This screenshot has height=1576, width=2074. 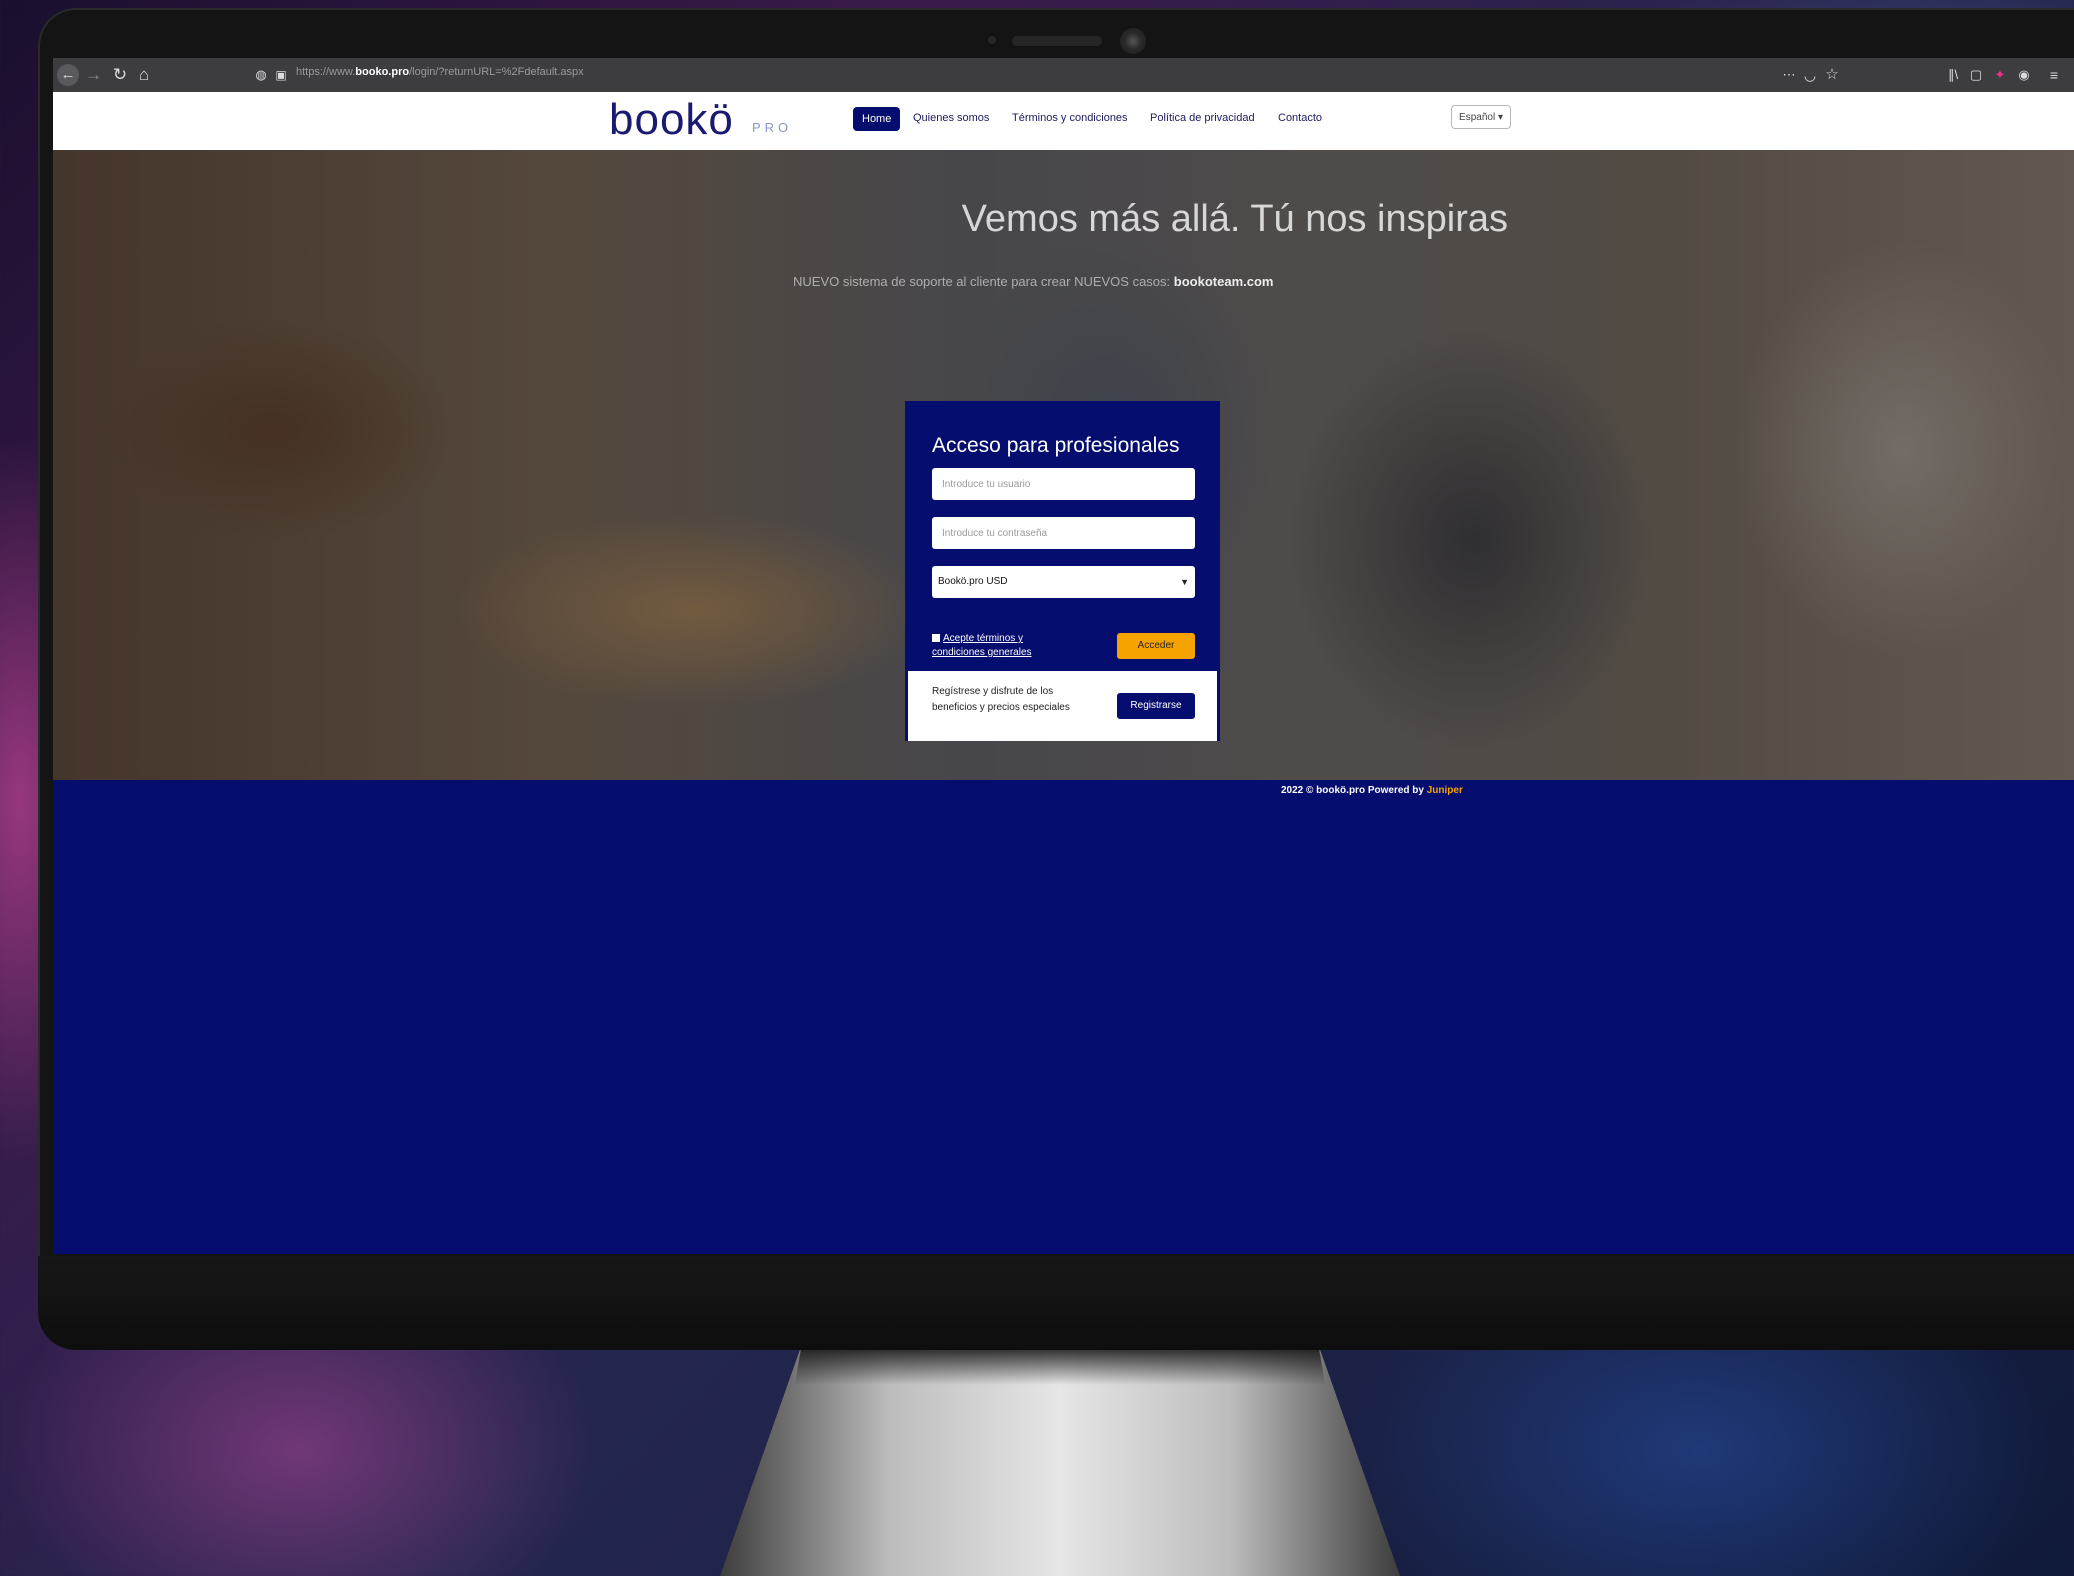 What do you see at coordinates (1953, 75) in the screenshot?
I see `library-icon: ∥\` at bounding box center [1953, 75].